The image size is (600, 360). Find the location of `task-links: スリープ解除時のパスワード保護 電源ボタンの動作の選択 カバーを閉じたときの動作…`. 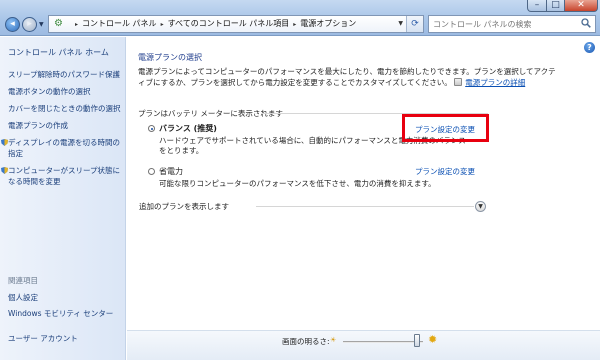

task-links: スリープ解除時のパスワード保護 電源ボタンの動作の選択 カバーを閉じたときの動作… is located at coordinates (61, 131).